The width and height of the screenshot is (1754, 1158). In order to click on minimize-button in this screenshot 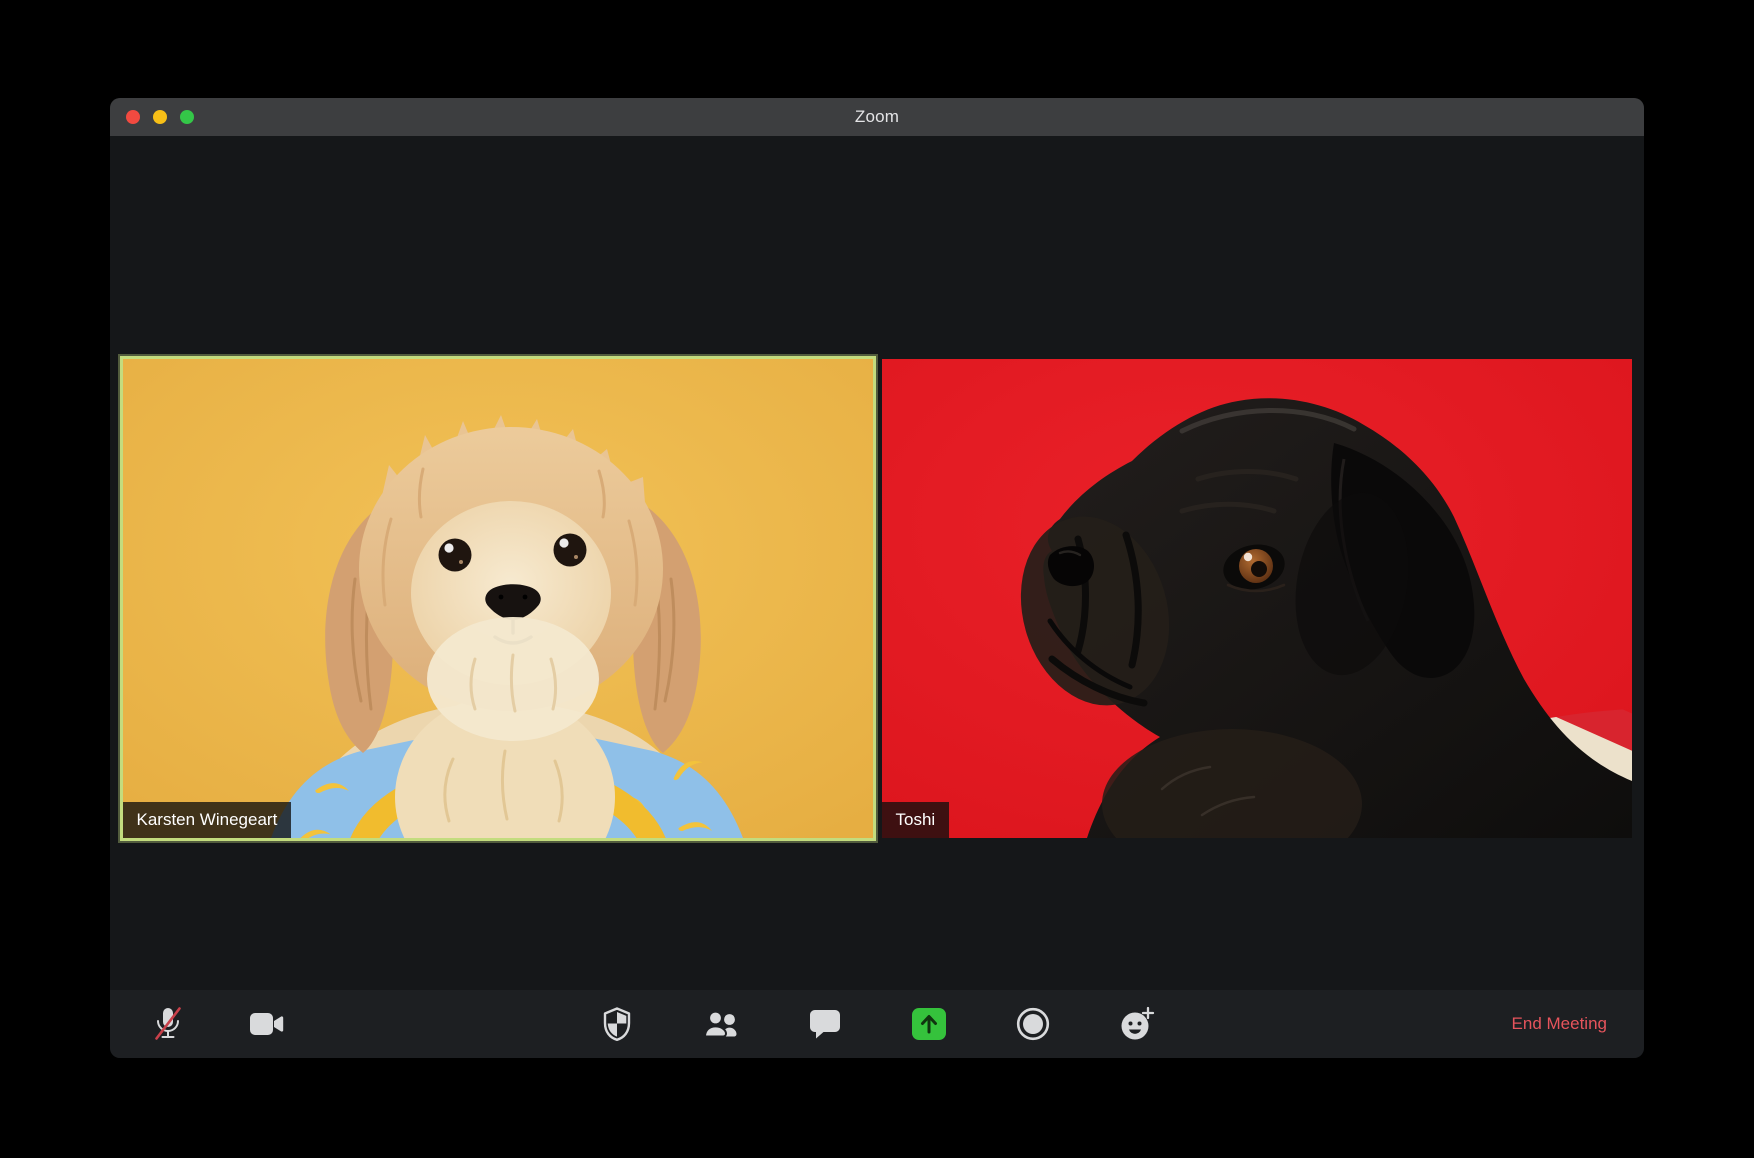, I will do `click(160, 117)`.